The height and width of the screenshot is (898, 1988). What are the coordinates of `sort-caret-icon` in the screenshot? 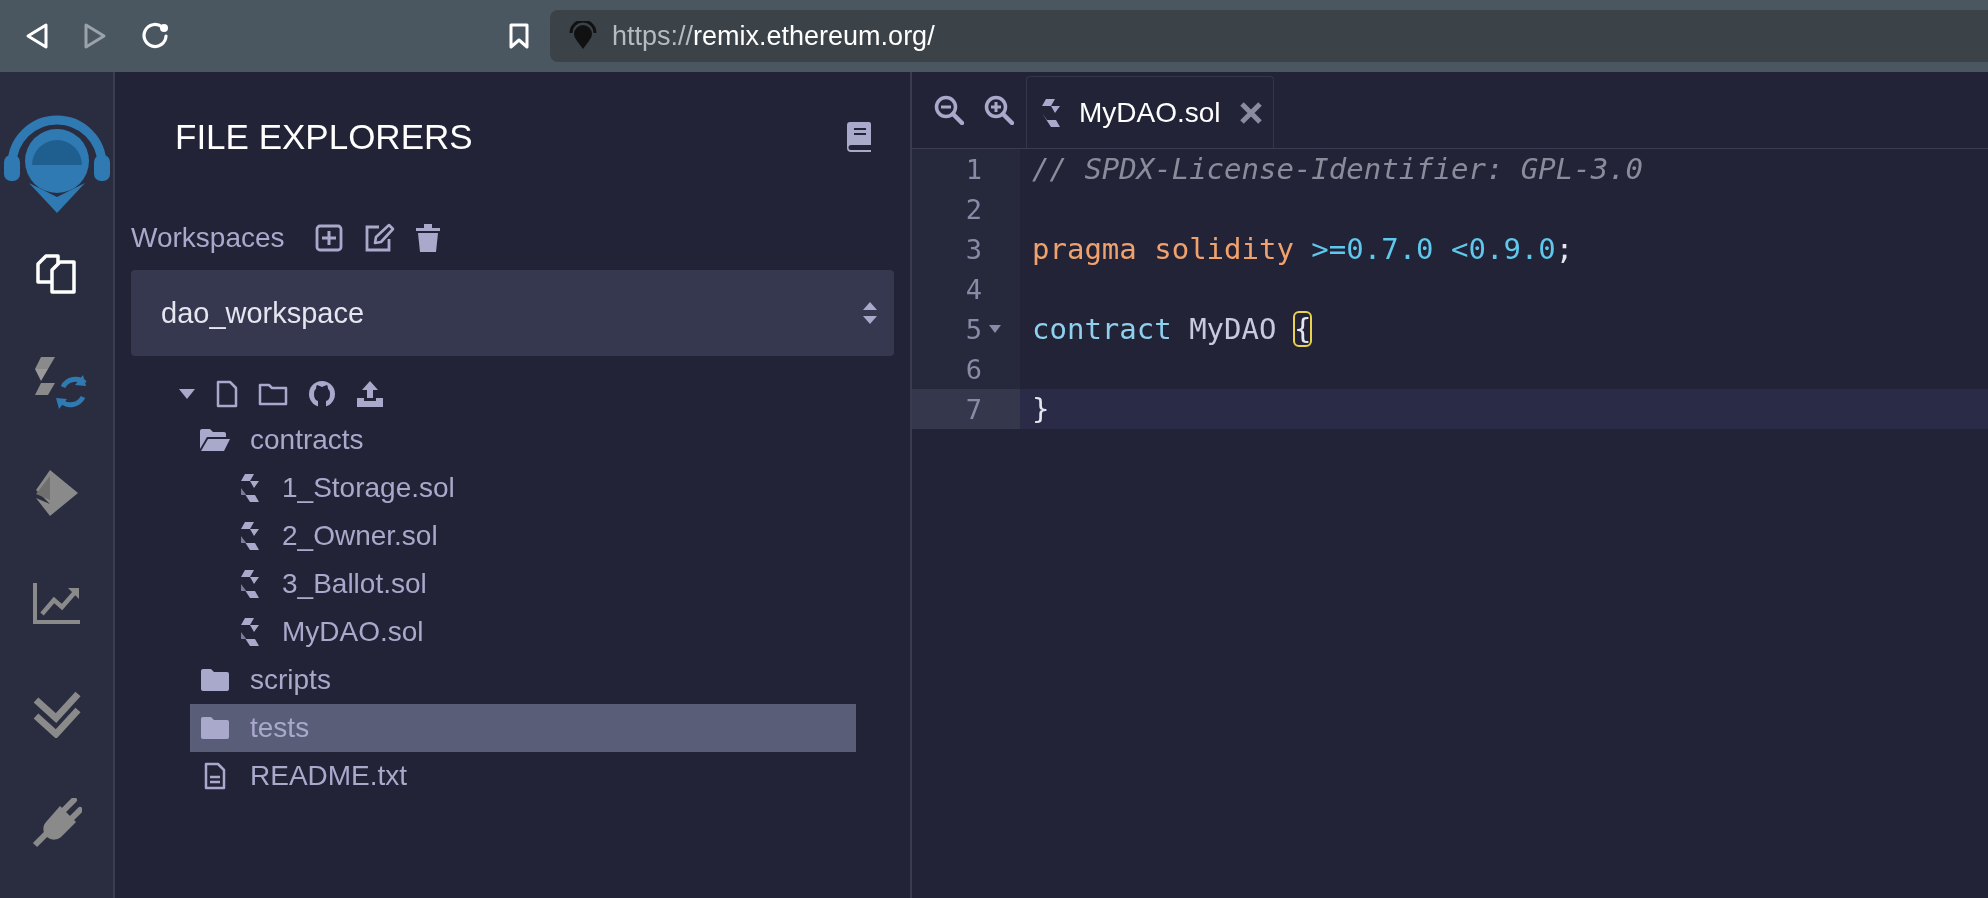 It's located at (870, 313).